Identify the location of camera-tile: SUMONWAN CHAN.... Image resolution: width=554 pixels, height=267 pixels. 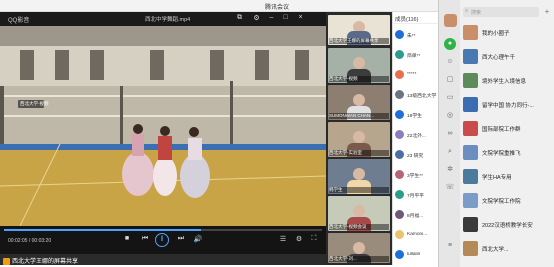
(359, 102).